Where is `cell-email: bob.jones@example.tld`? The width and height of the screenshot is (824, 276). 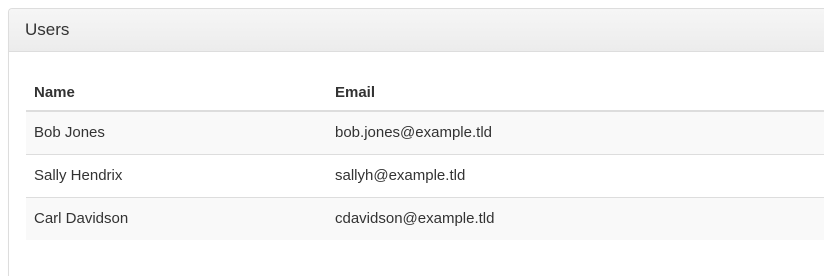 cell-email: bob.jones@example.tld is located at coordinates (575, 132).